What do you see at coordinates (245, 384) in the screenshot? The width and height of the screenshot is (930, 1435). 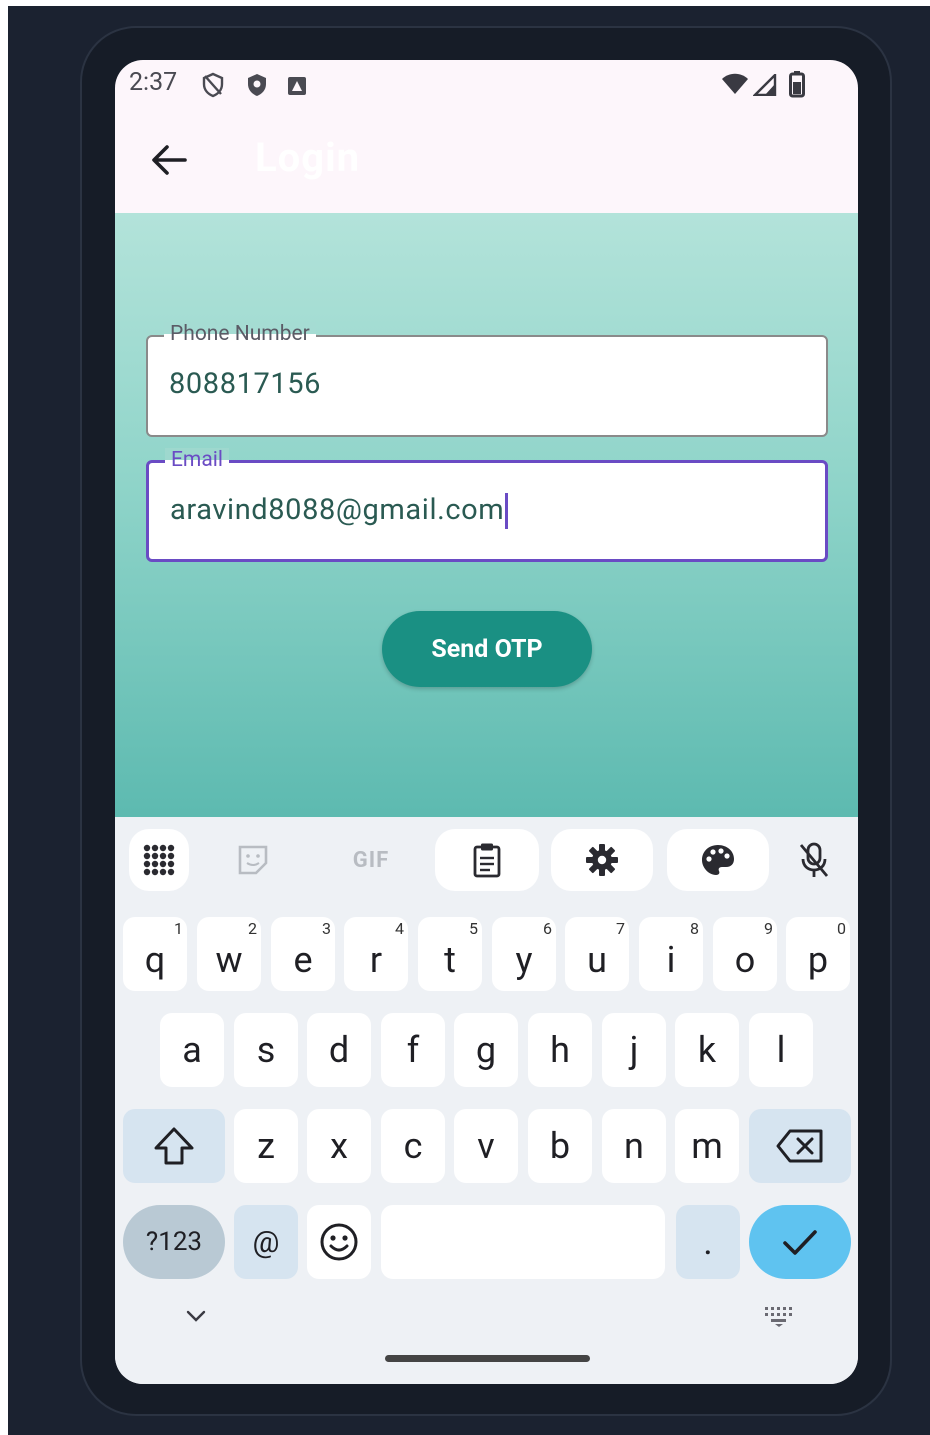 I see `phone-number-value: 808817156` at bounding box center [245, 384].